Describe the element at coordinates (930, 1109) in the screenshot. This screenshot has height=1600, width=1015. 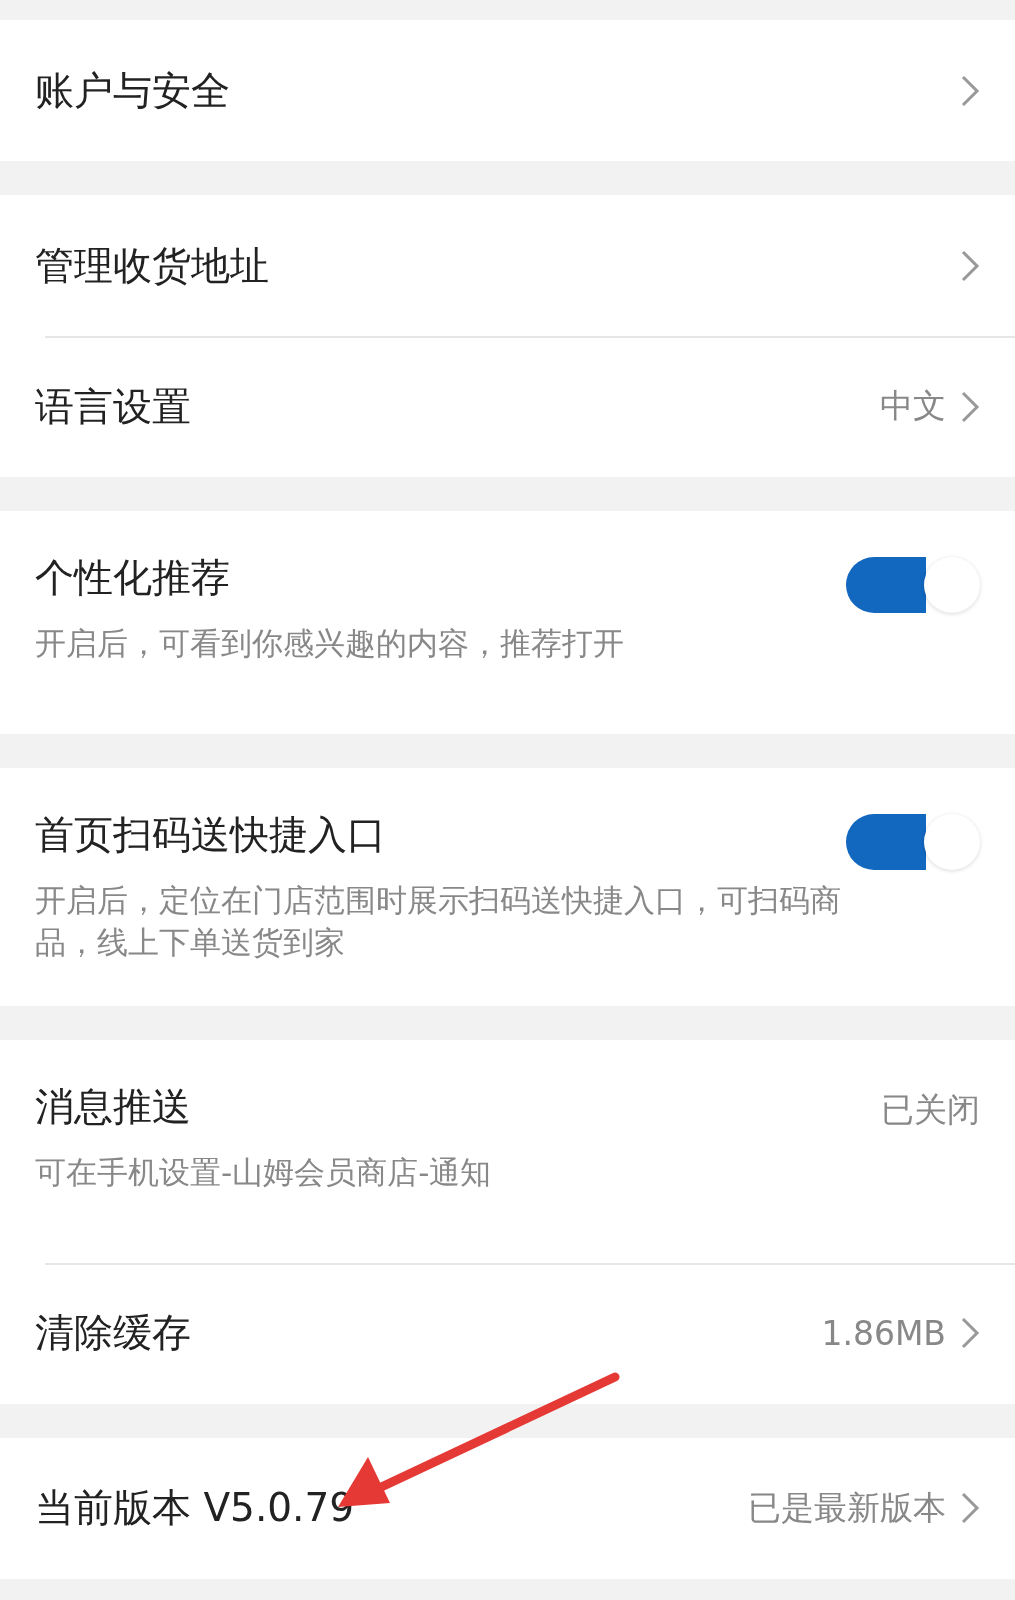
I see `row-value: 已关闭` at that location.